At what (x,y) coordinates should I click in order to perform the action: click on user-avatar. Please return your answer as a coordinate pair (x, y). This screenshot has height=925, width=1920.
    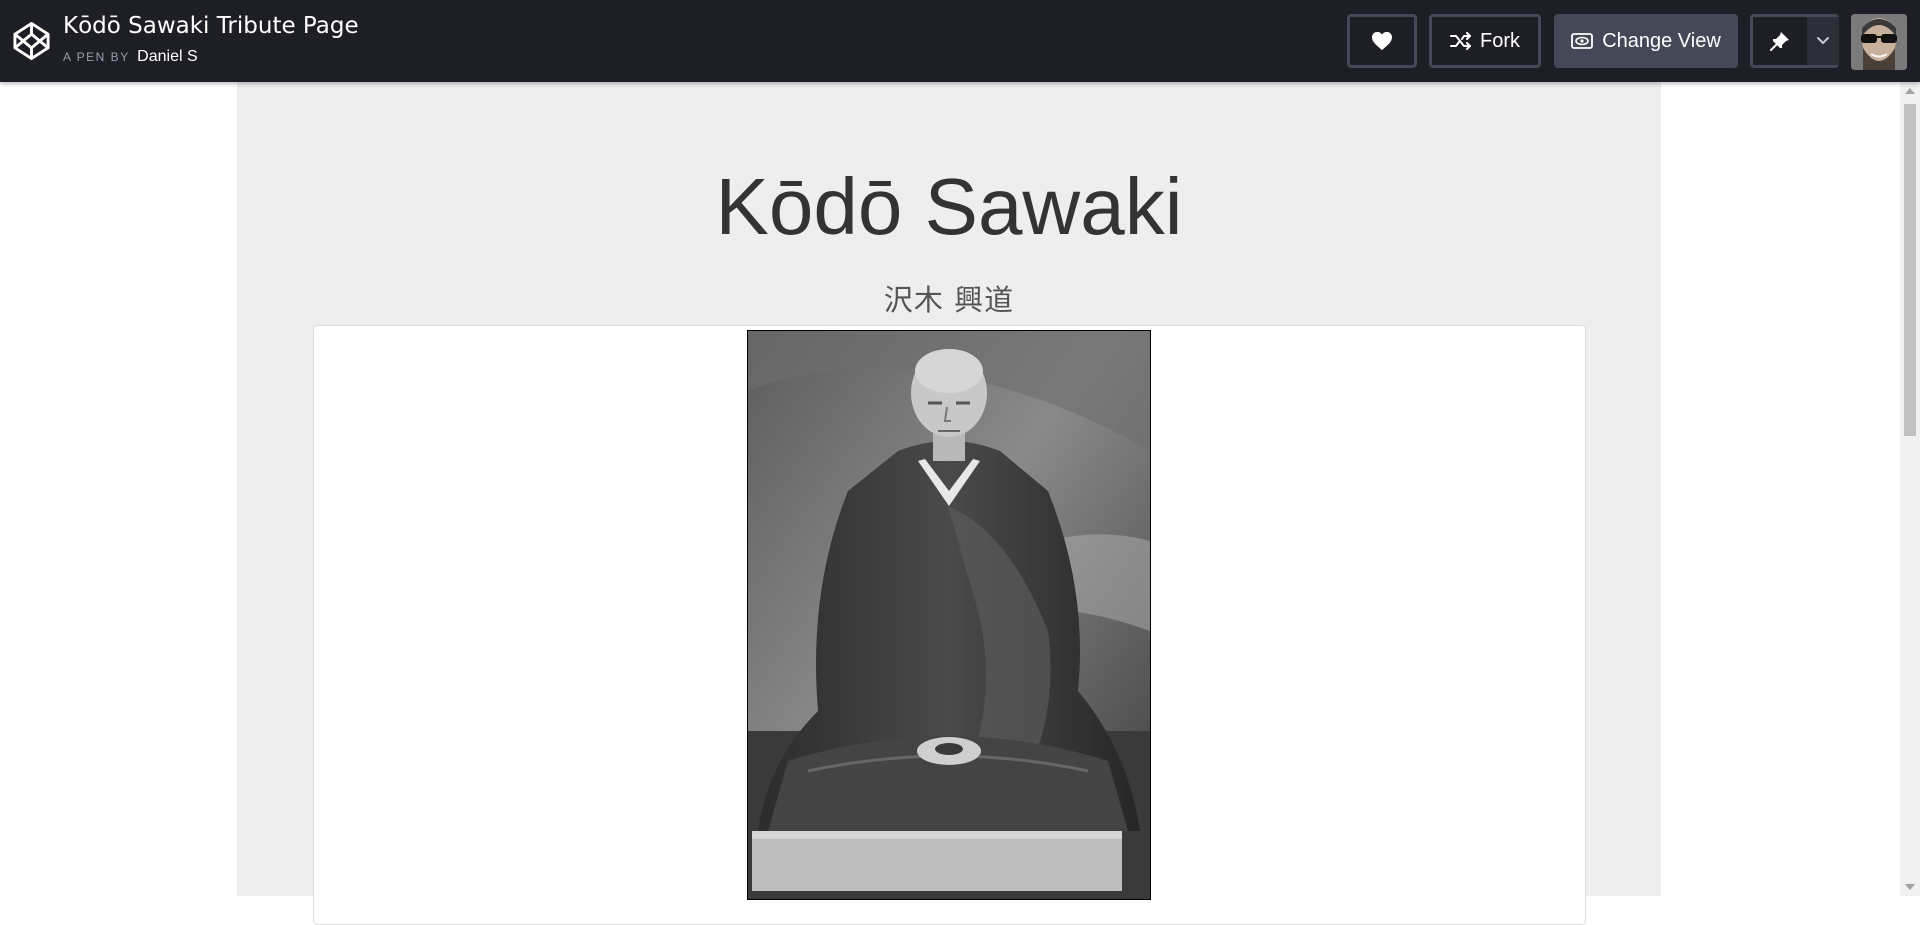
    Looking at the image, I should click on (1879, 42).